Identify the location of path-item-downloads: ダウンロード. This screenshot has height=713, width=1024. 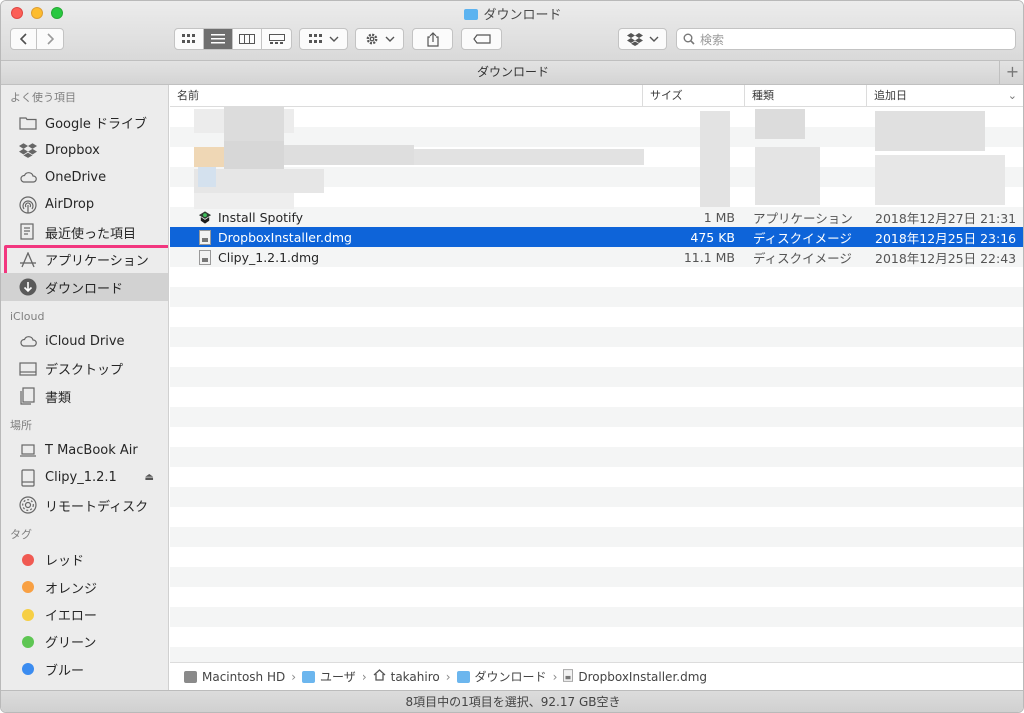
(501, 676).